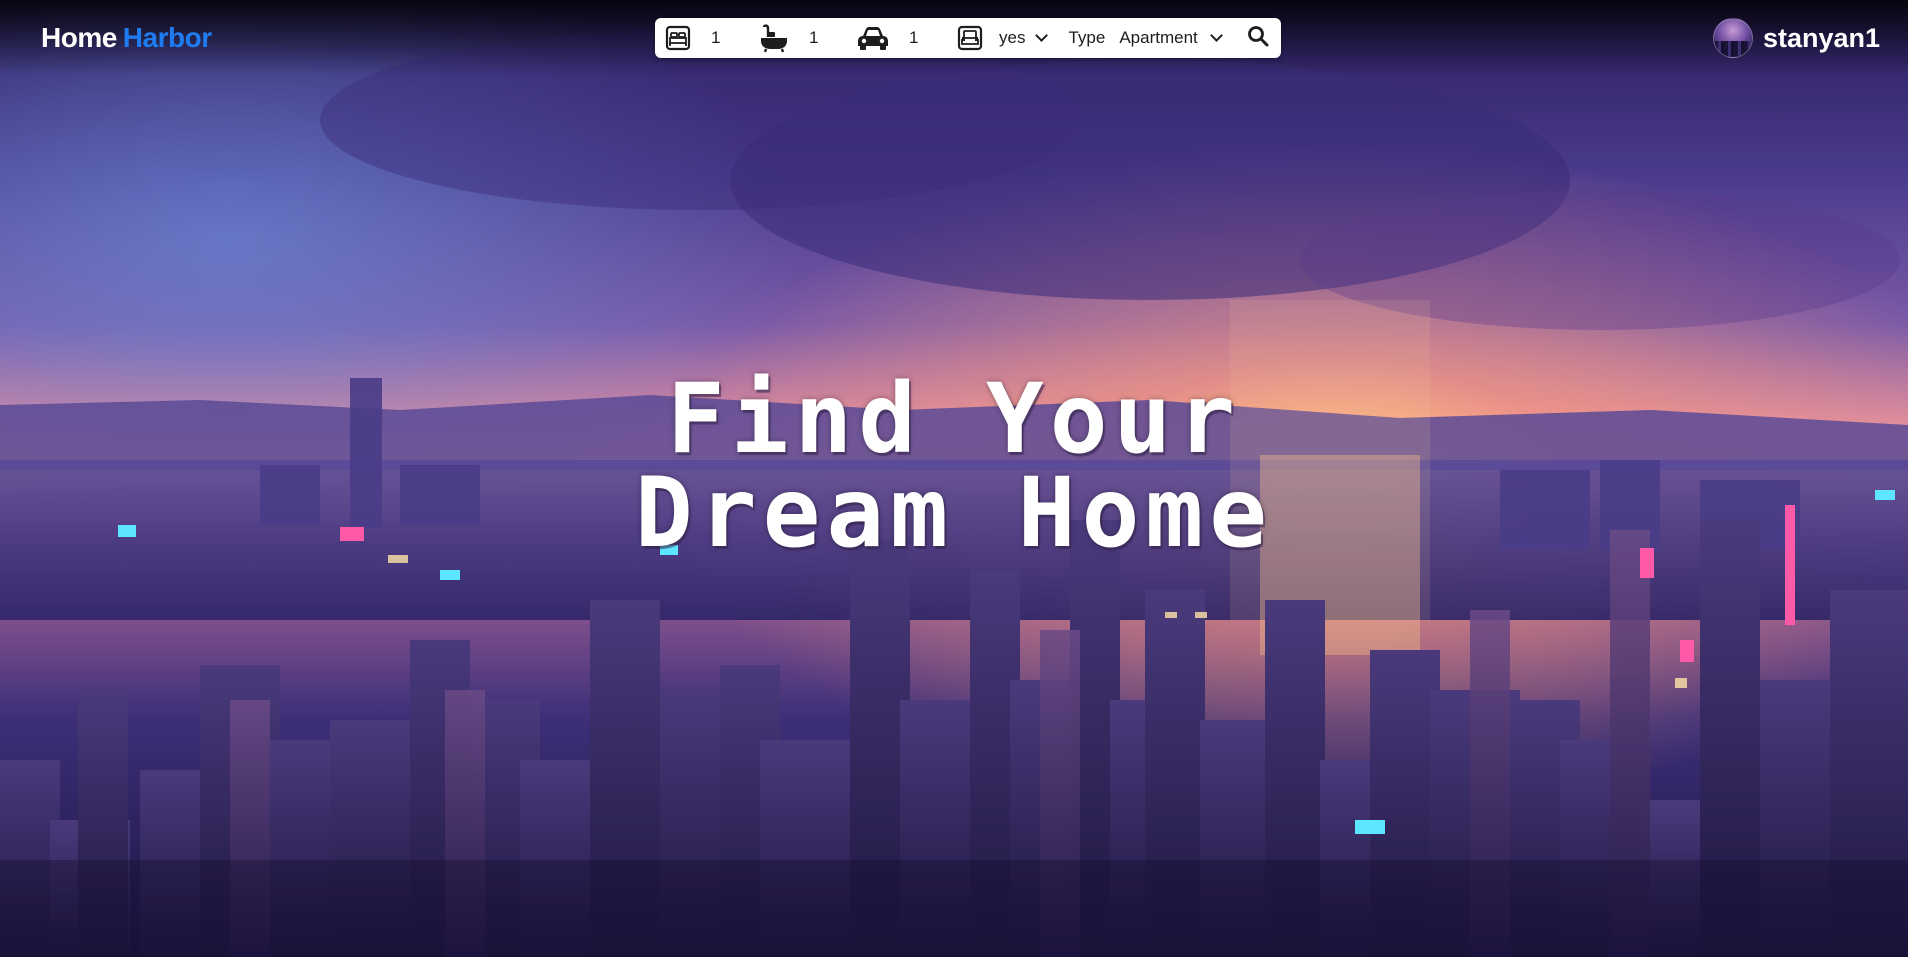  I want to click on search-button, so click(1258, 38).